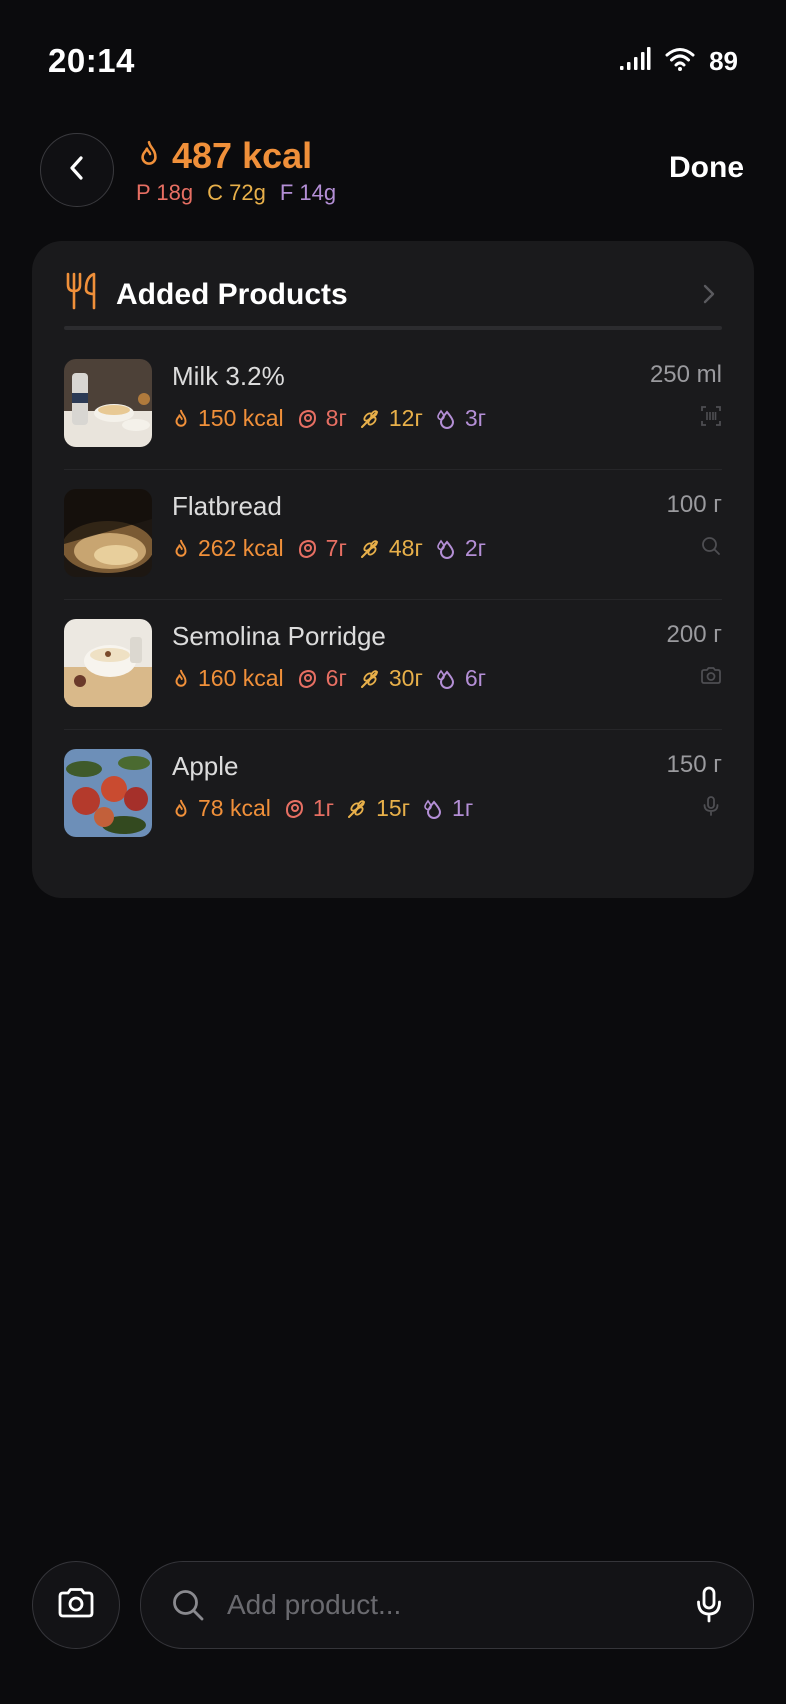 The image size is (786, 1704). What do you see at coordinates (475, 418) in the screenshot?
I see `product-fat: 3г` at bounding box center [475, 418].